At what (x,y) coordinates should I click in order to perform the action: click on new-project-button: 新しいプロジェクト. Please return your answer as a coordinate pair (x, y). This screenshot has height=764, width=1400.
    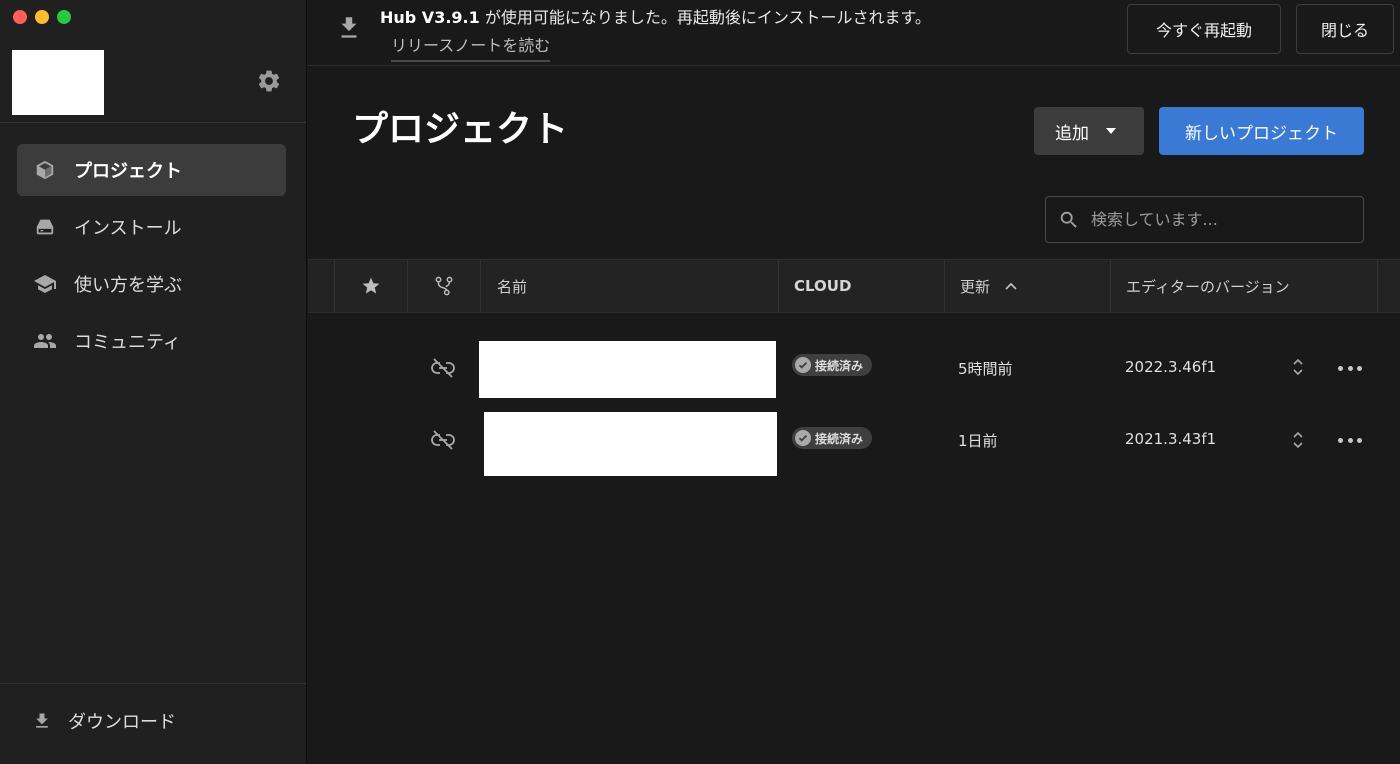
    Looking at the image, I should click on (1261, 131).